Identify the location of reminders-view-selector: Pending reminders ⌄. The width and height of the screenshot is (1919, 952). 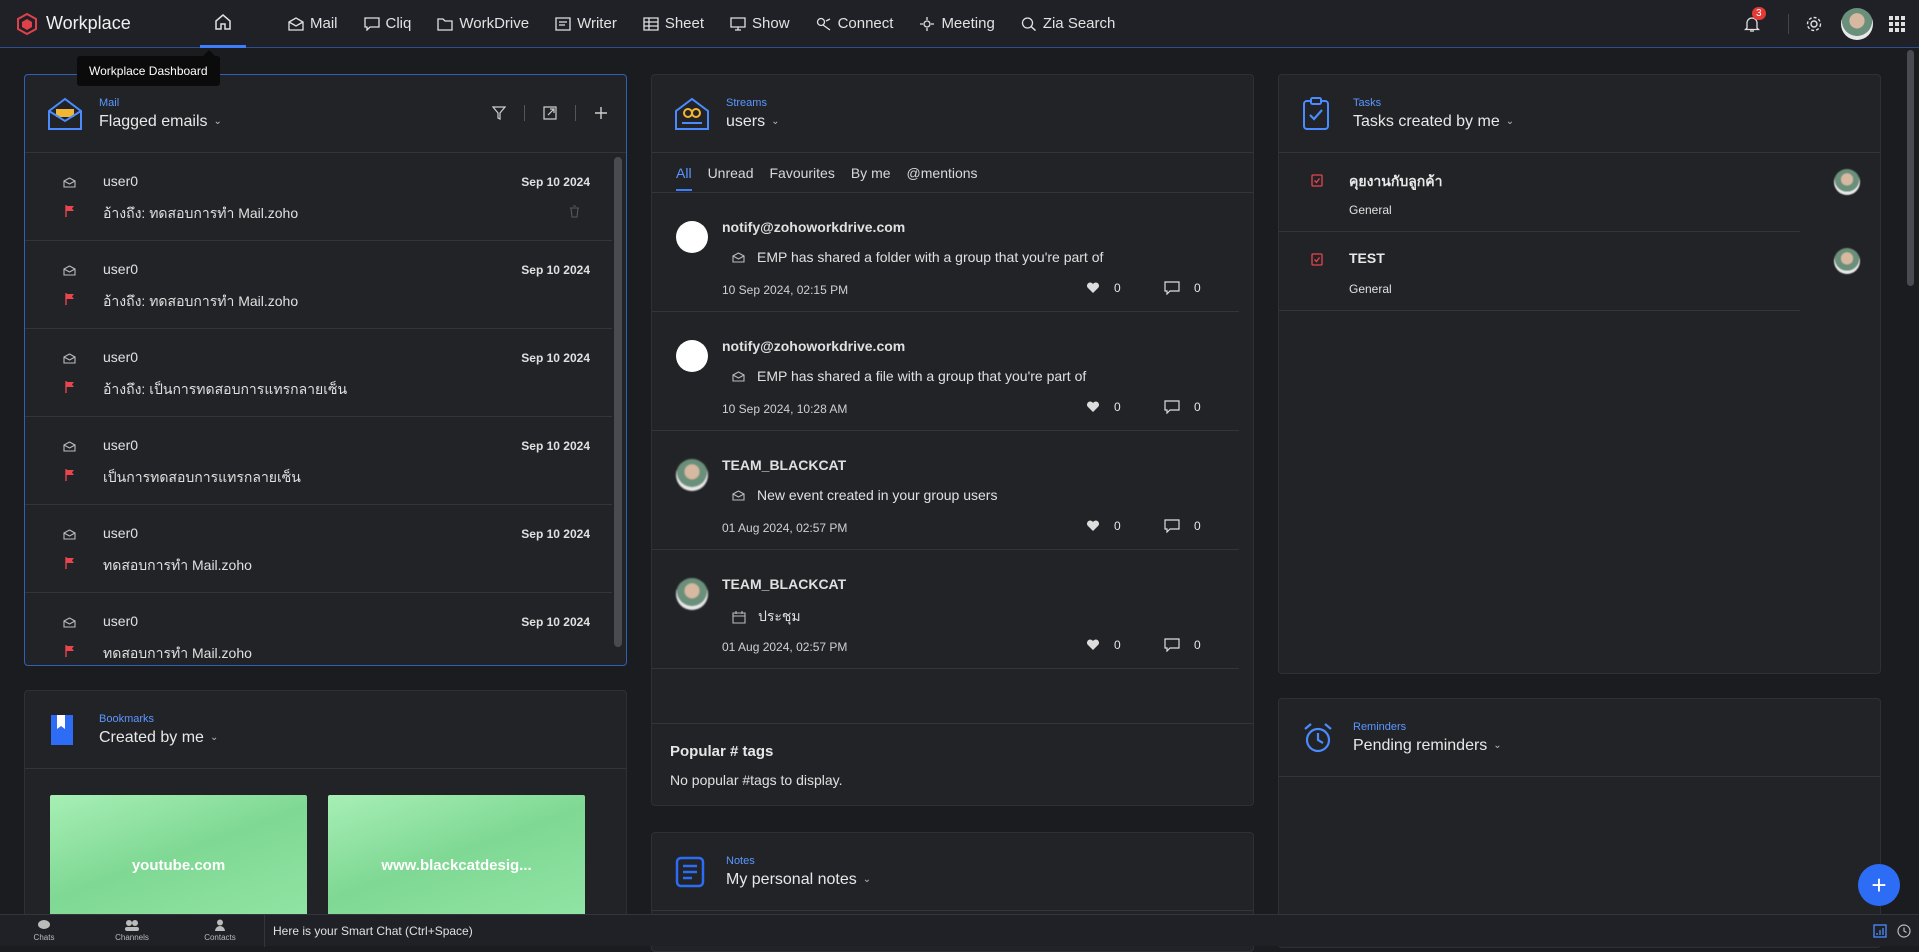
(1427, 746).